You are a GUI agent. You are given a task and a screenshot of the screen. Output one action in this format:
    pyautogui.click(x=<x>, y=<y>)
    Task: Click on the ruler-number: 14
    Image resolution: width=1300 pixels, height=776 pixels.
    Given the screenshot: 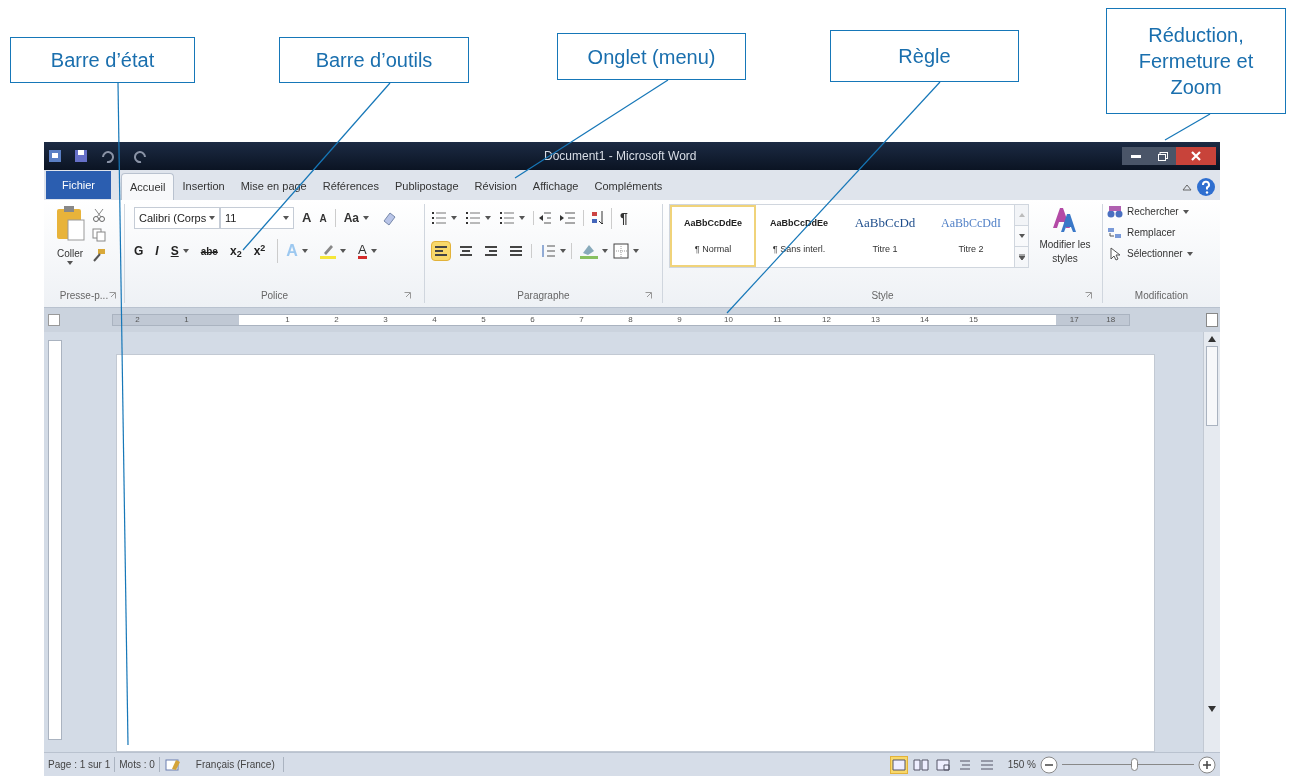 What is the action you would take?
    pyautogui.click(x=924, y=320)
    